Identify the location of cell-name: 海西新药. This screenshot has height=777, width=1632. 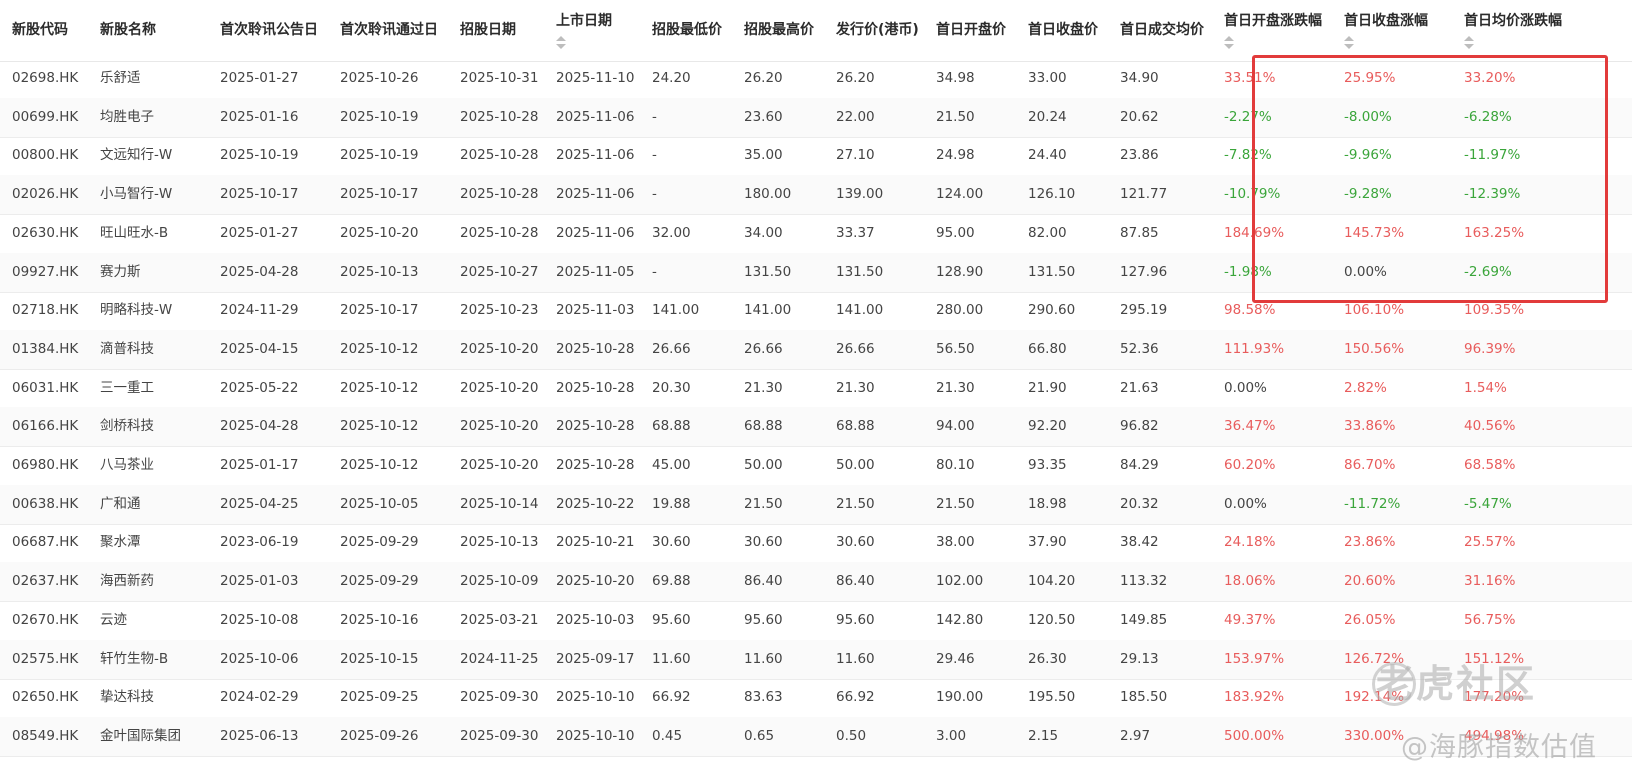
(127, 581).